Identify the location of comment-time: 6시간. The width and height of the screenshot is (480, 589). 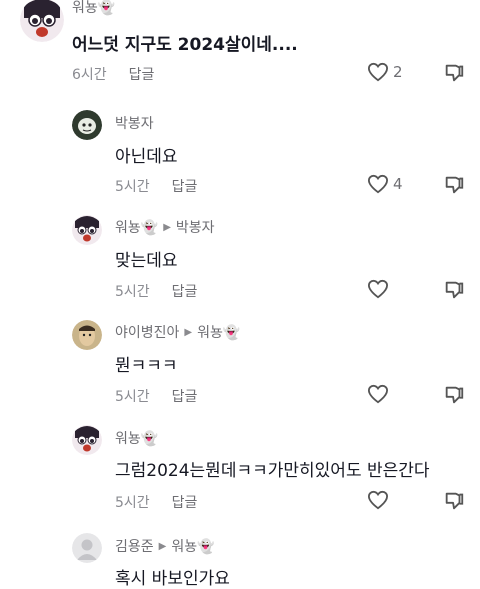
(89, 75).